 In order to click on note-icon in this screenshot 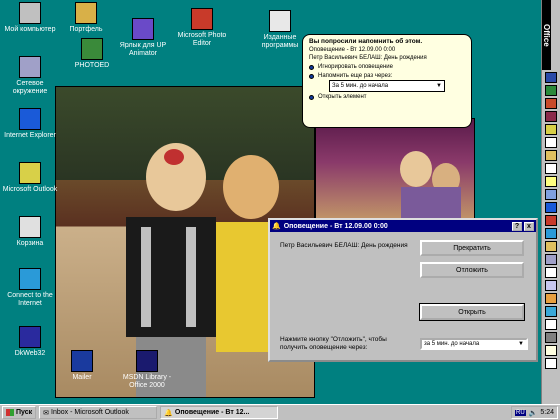, I will do `click(551, 181)`.